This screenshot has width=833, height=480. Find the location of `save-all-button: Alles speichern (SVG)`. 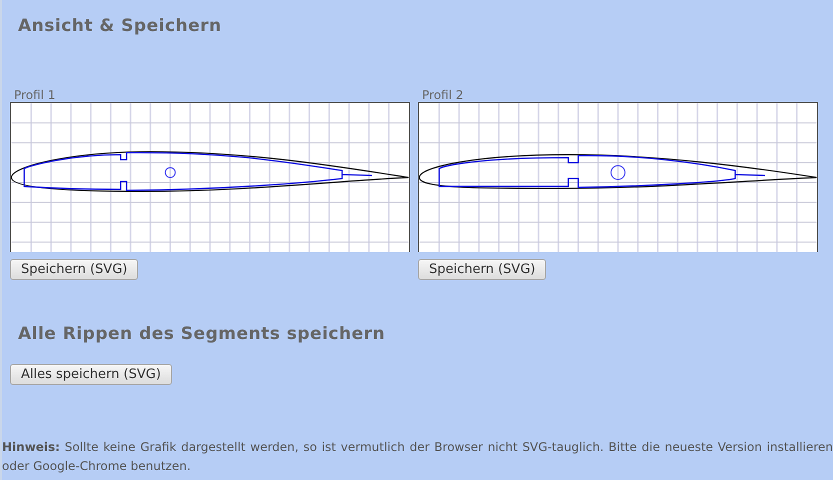

save-all-button: Alles speichern (SVG) is located at coordinates (91, 374).